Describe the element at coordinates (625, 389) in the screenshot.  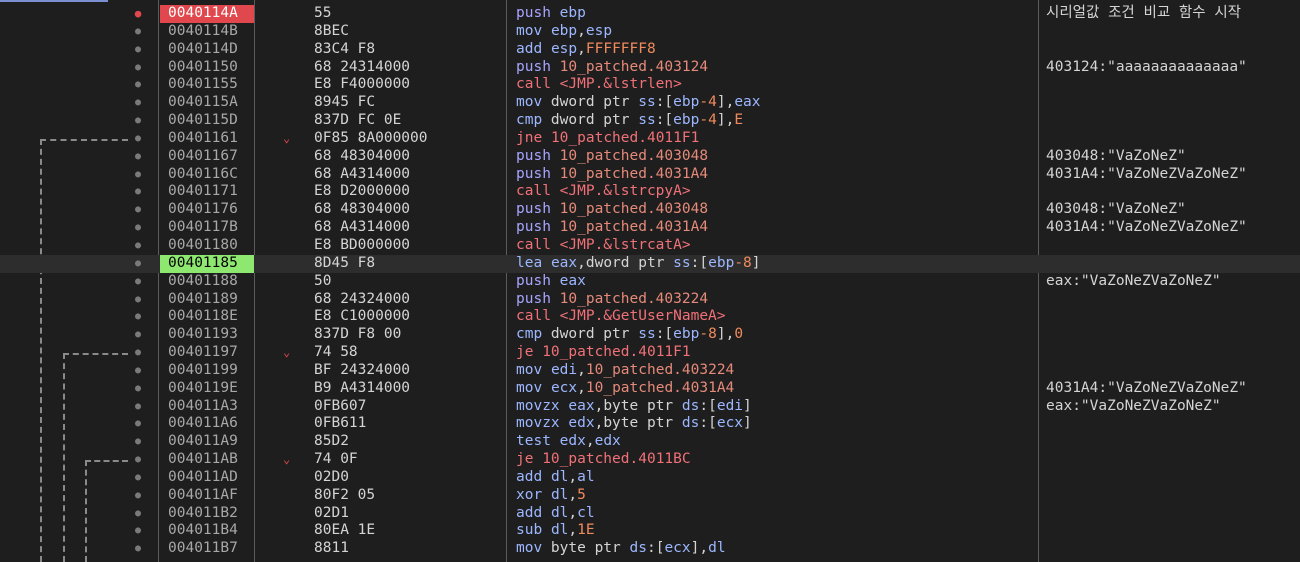
I see `disassembly-cell: mov ecx,10_patched.4031A4` at that location.